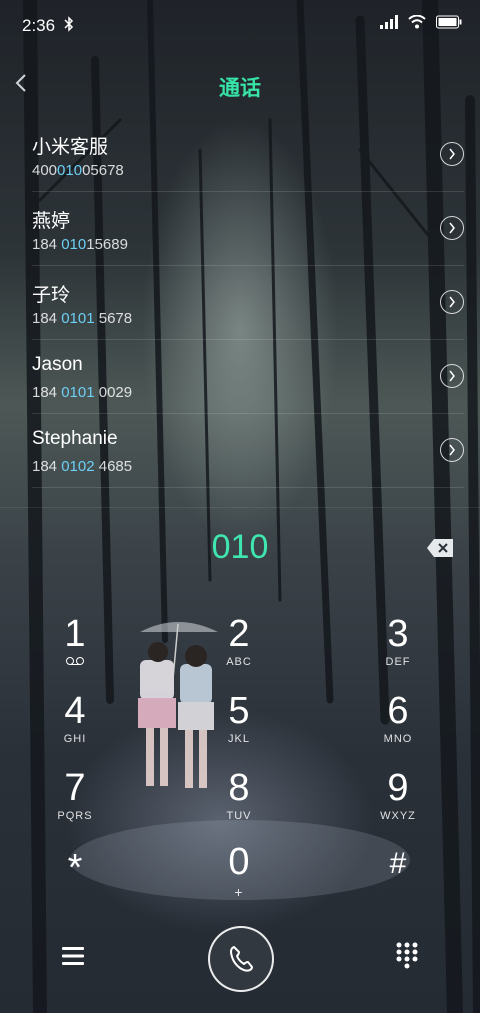 This screenshot has width=480, height=1013. I want to click on contact-row: 子玲 184 0101 5678, so click(248, 303).